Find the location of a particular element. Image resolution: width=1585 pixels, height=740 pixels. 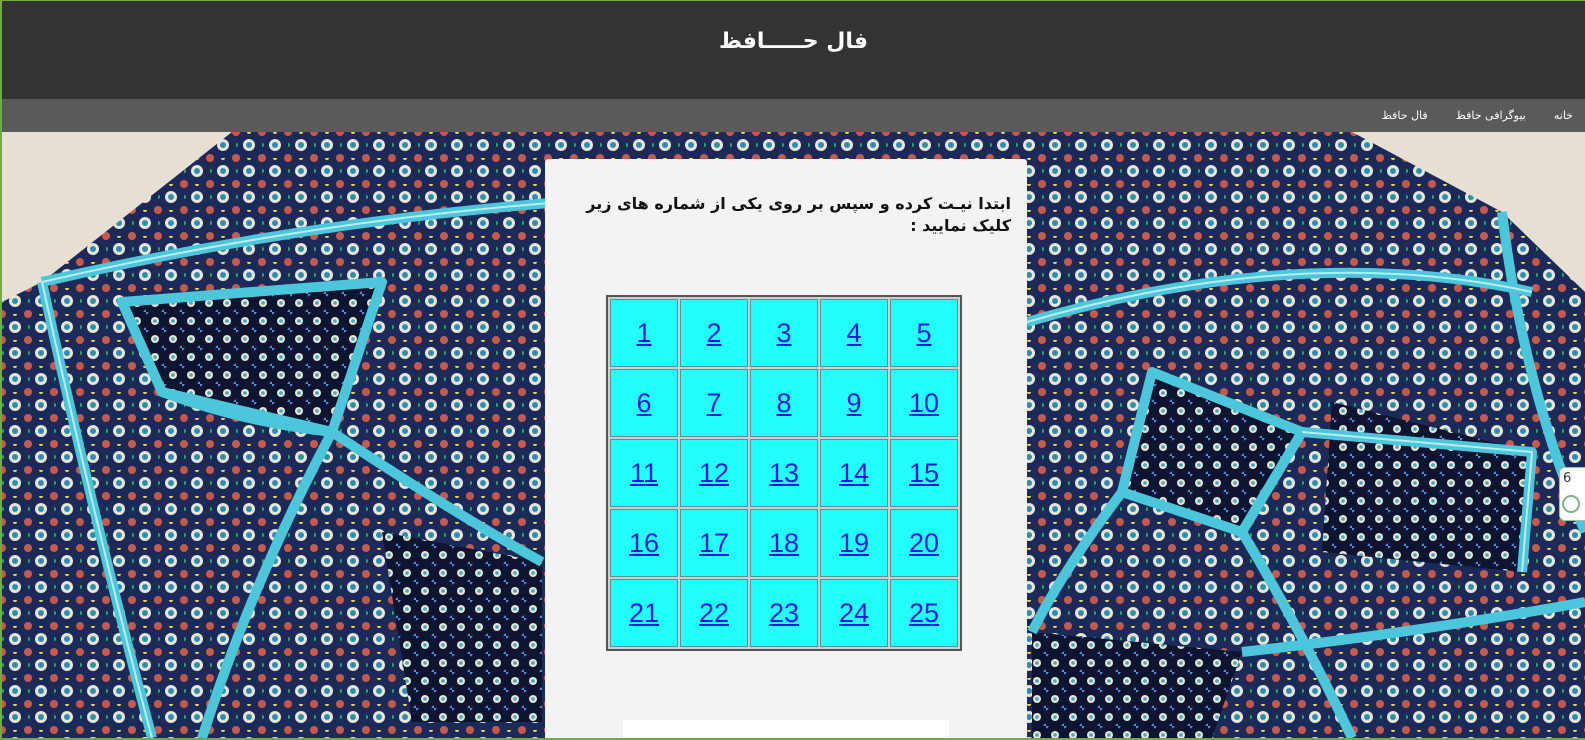

number-link-5: 5 is located at coordinates (923, 333).